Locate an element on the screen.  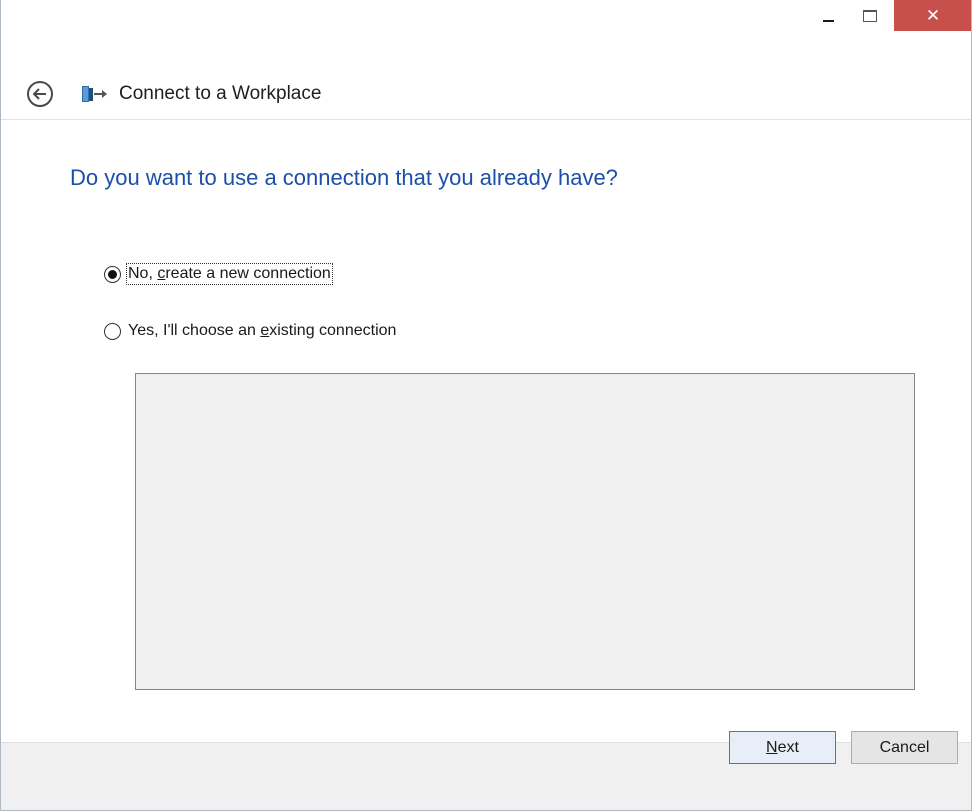
option-new-connection: No, create a new connection is located at coordinates (218, 274).